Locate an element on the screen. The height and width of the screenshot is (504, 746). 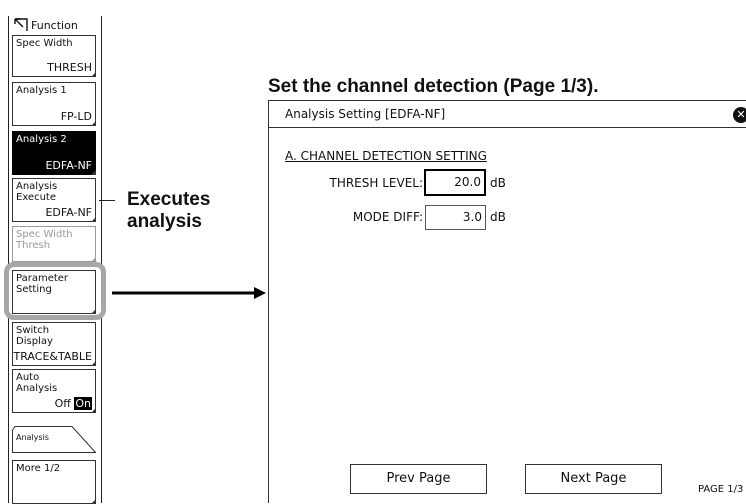
auto-analysis-toggle: Off On is located at coordinates (73, 403).